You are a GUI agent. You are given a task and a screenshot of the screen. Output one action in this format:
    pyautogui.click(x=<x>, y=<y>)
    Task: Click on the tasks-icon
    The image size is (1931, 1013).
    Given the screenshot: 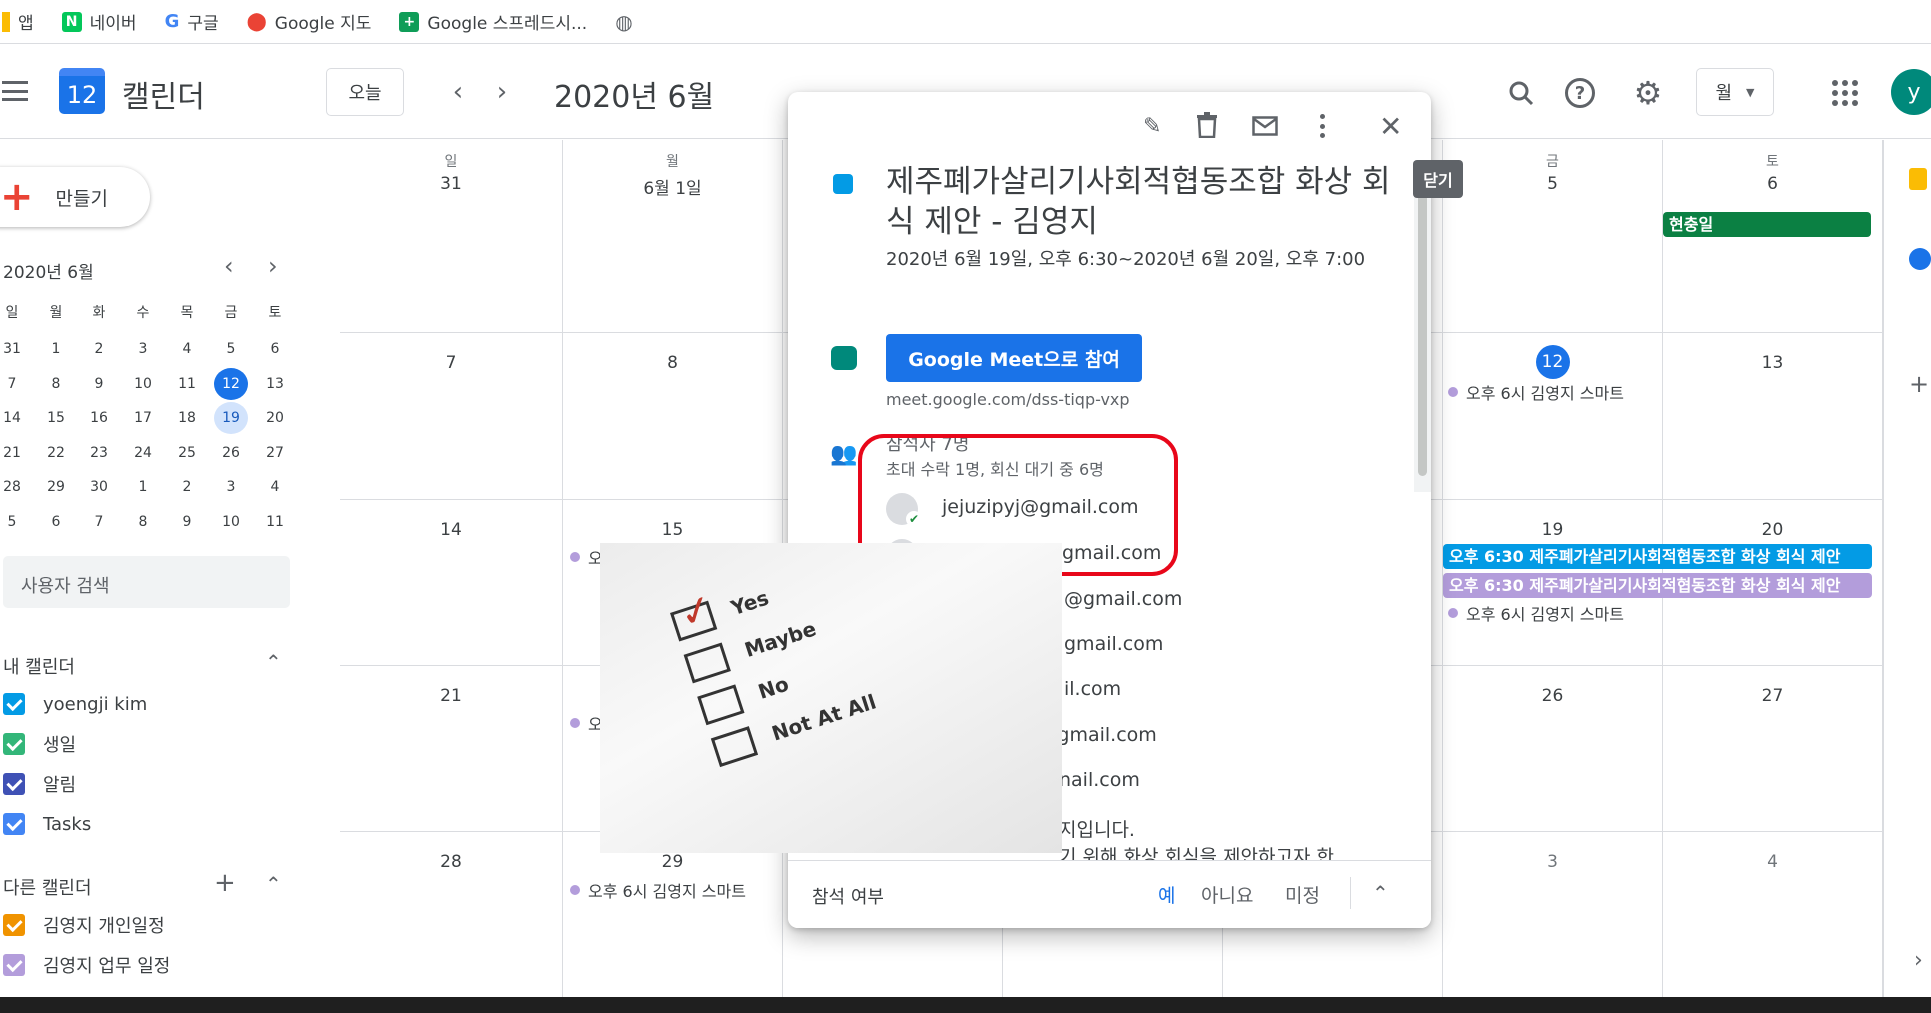 What is the action you would take?
    pyautogui.click(x=1920, y=259)
    